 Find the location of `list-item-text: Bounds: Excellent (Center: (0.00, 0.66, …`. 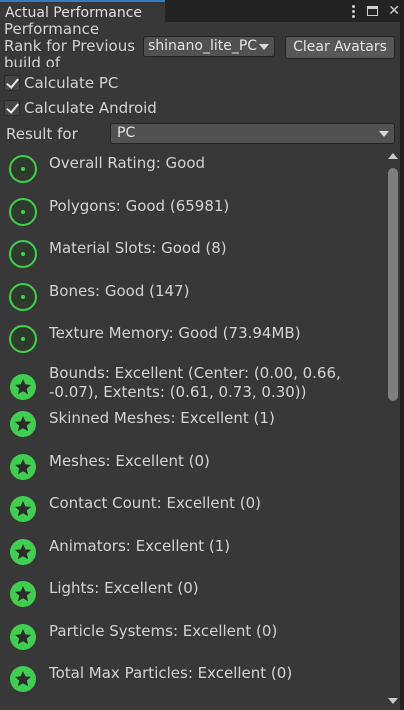

list-item-text: Bounds: Excellent (Center: (0.00, 0.66, … is located at coordinates (195, 382).